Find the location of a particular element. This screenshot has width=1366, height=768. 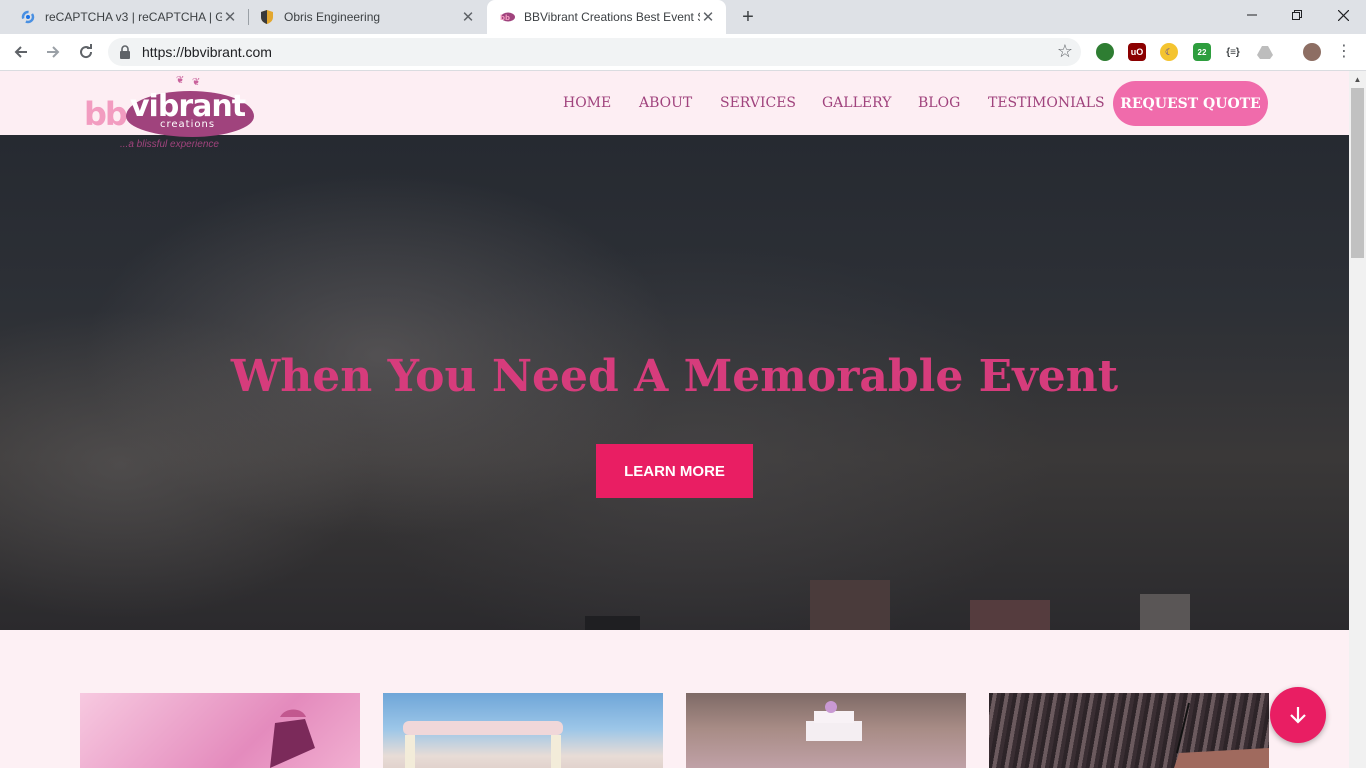

wedding-cake-image is located at coordinates (834, 721).